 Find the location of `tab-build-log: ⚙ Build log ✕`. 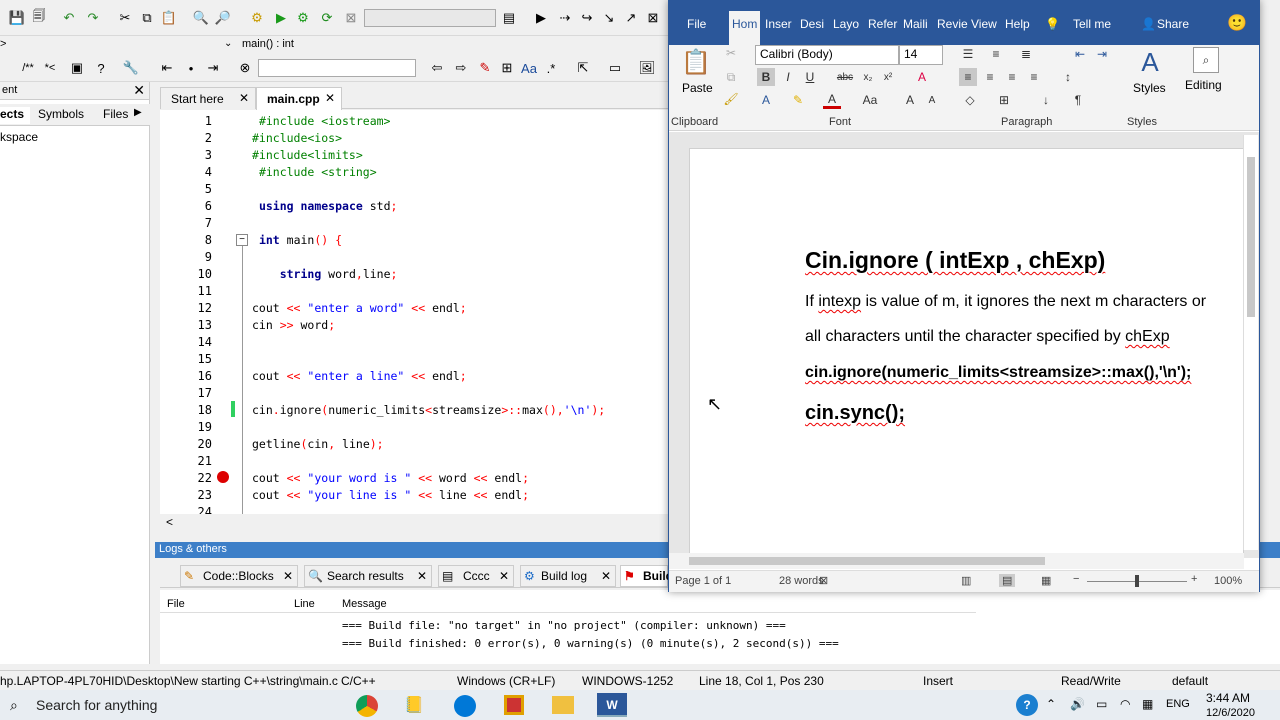

tab-build-log: ⚙ Build log ✕ is located at coordinates (568, 576).